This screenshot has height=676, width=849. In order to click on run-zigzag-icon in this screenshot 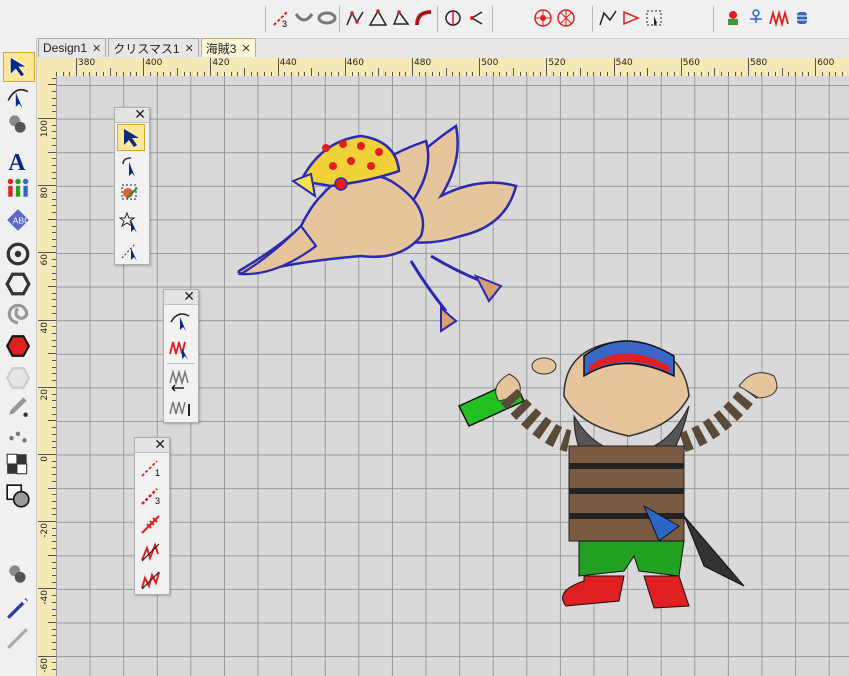, I will do `click(150, 580)`.